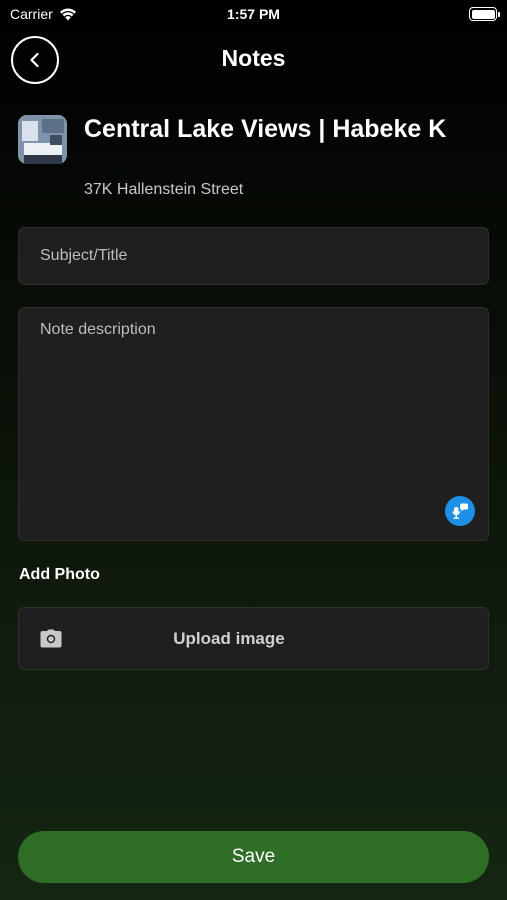 The width and height of the screenshot is (507, 900). I want to click on voice-input-button, so click(460, 511).